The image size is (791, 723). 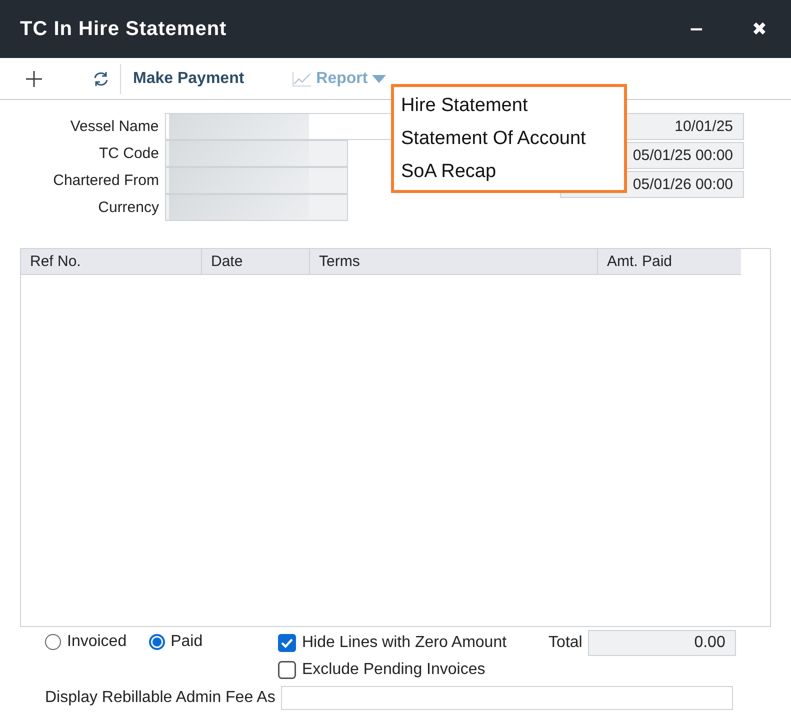 I want to click on radio-option: Invoiced, so click(x=86, y=642).